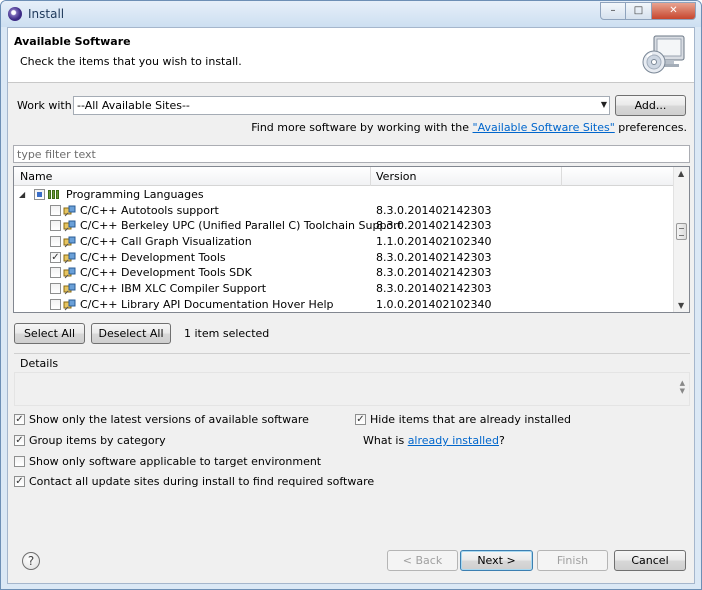 The image size is (702, 590). What do you see at coordinates (604, 104) in the screenshot?
I see `dropdown-arrow-icon: ▼` at bounding box center [604, 104].